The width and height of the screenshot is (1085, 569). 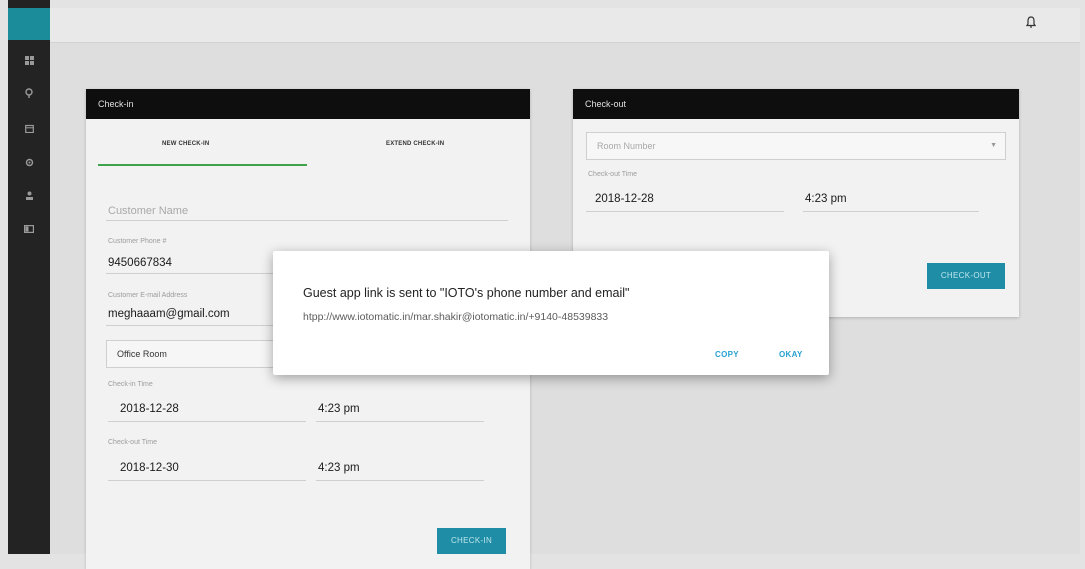 I want to click on checkout-button: CHECK-OUT, so click(x=966, y=276).